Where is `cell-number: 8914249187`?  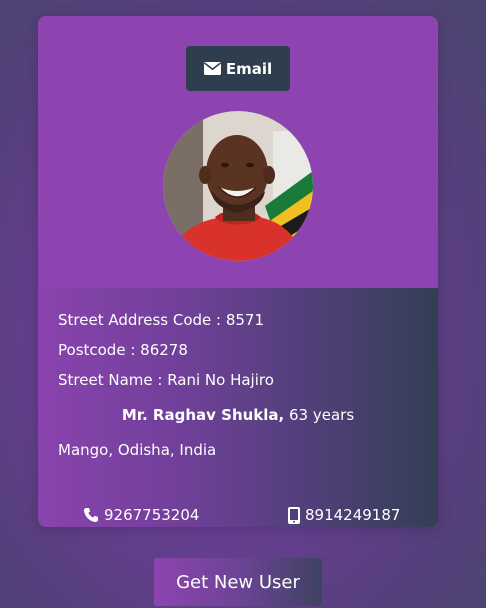 cell-number: 8914249187 is located at coordinates (344, 515).